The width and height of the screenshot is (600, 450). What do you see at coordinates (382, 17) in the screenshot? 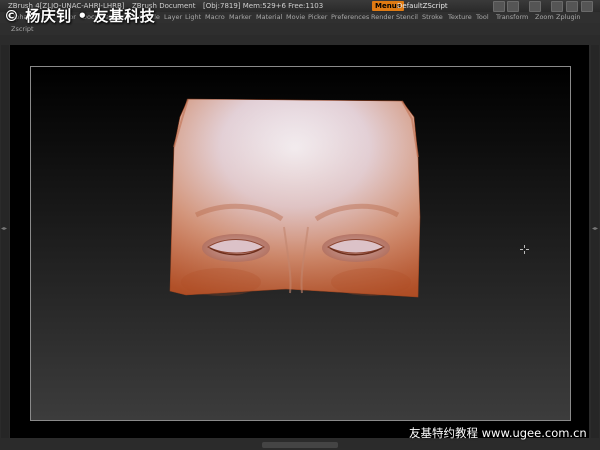
I see `menu-item-render: Render` at bounding box center [382, 17].